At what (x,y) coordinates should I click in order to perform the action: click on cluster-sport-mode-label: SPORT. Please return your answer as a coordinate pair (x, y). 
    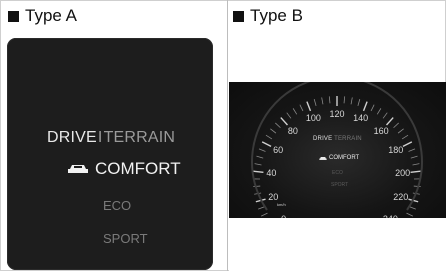
    Looking at the image, I should click on (340, 185).